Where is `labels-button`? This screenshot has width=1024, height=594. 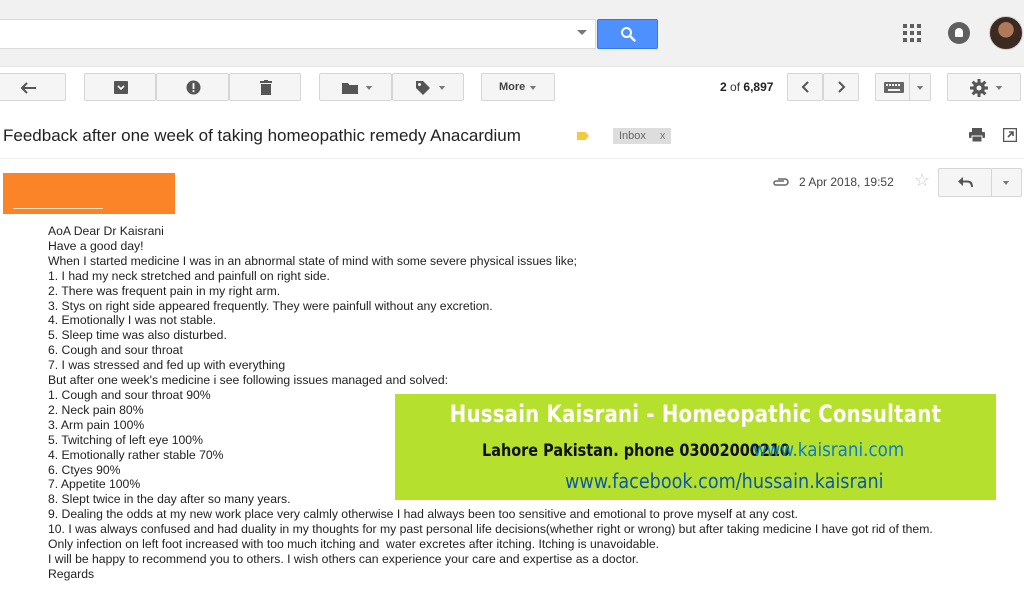 labels-button is located at coordinates (428, 87).